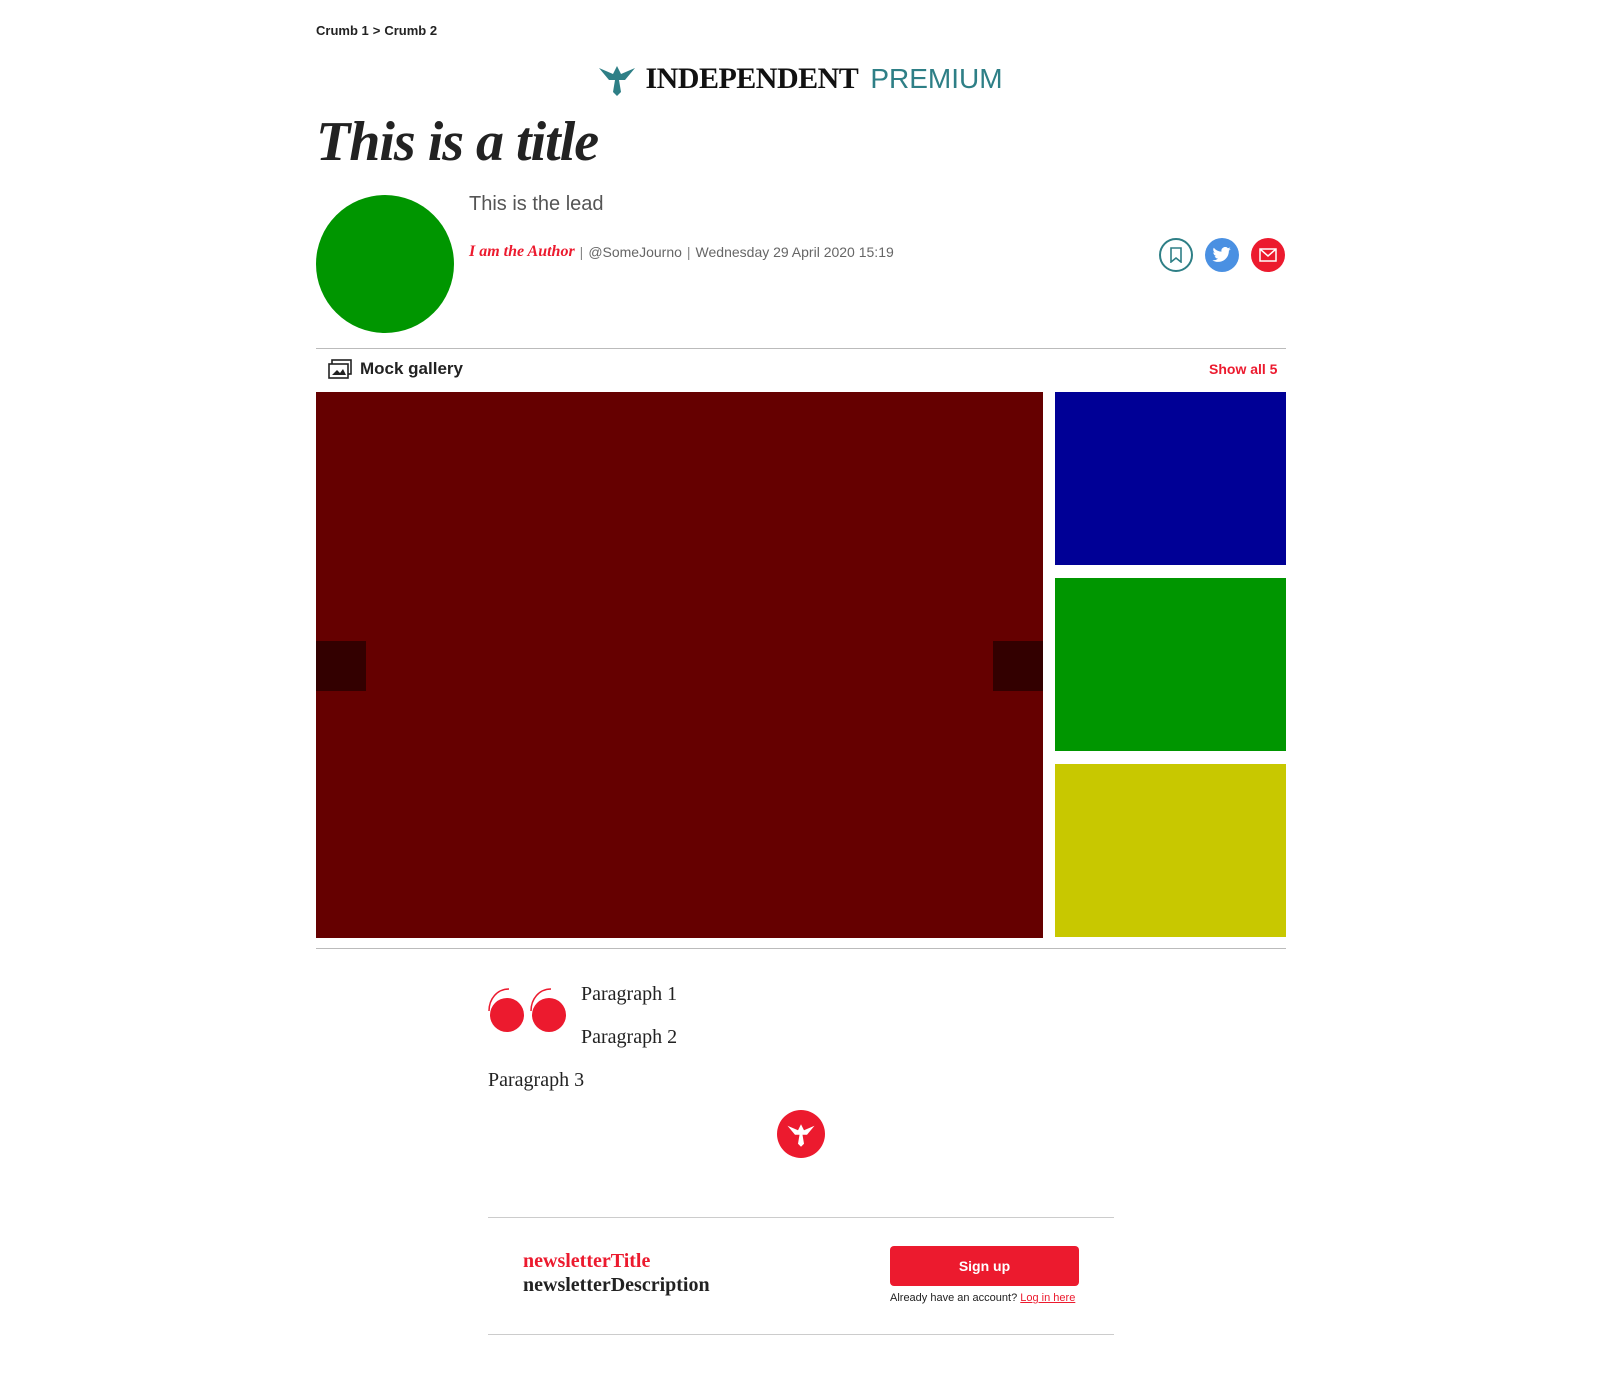 The width and height of the screenshot is (1600, 1373). I want to click on premium-label: PREMIUM, so click(936, 78).